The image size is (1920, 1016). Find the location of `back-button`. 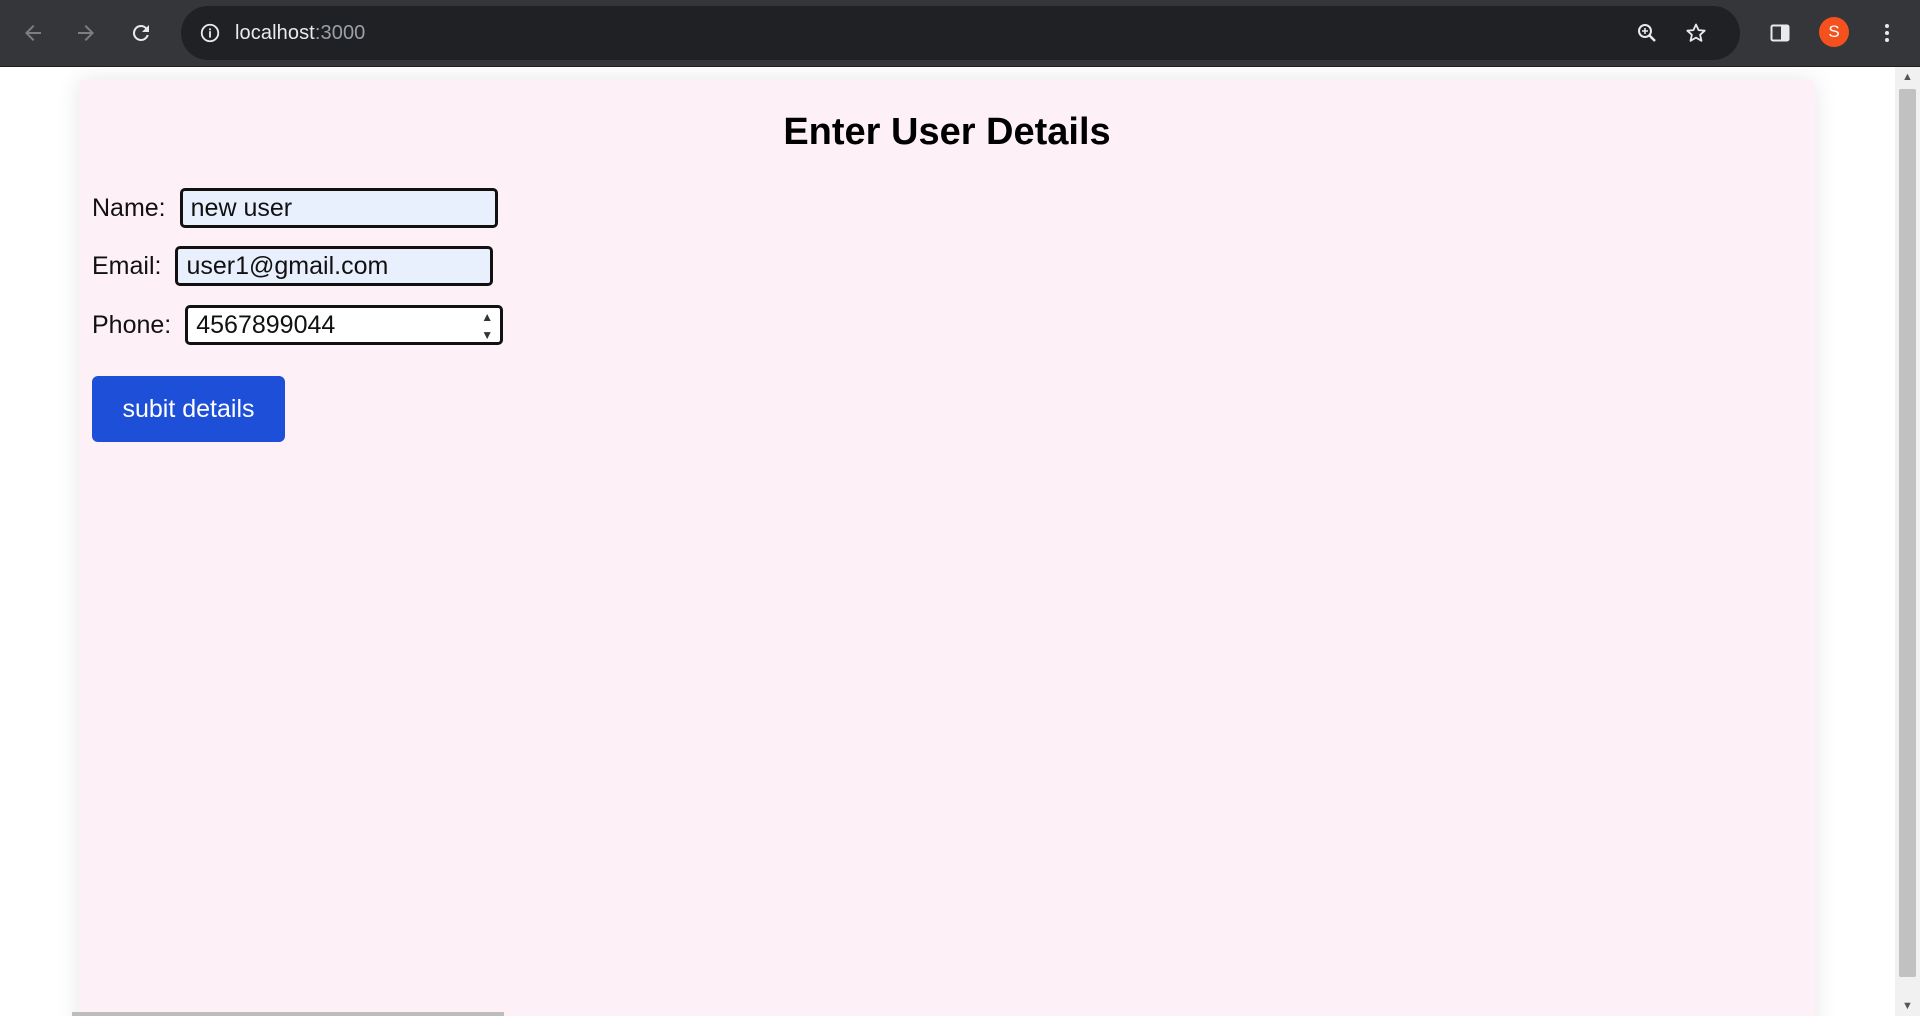

back-button is located at coordinates (33, 33).